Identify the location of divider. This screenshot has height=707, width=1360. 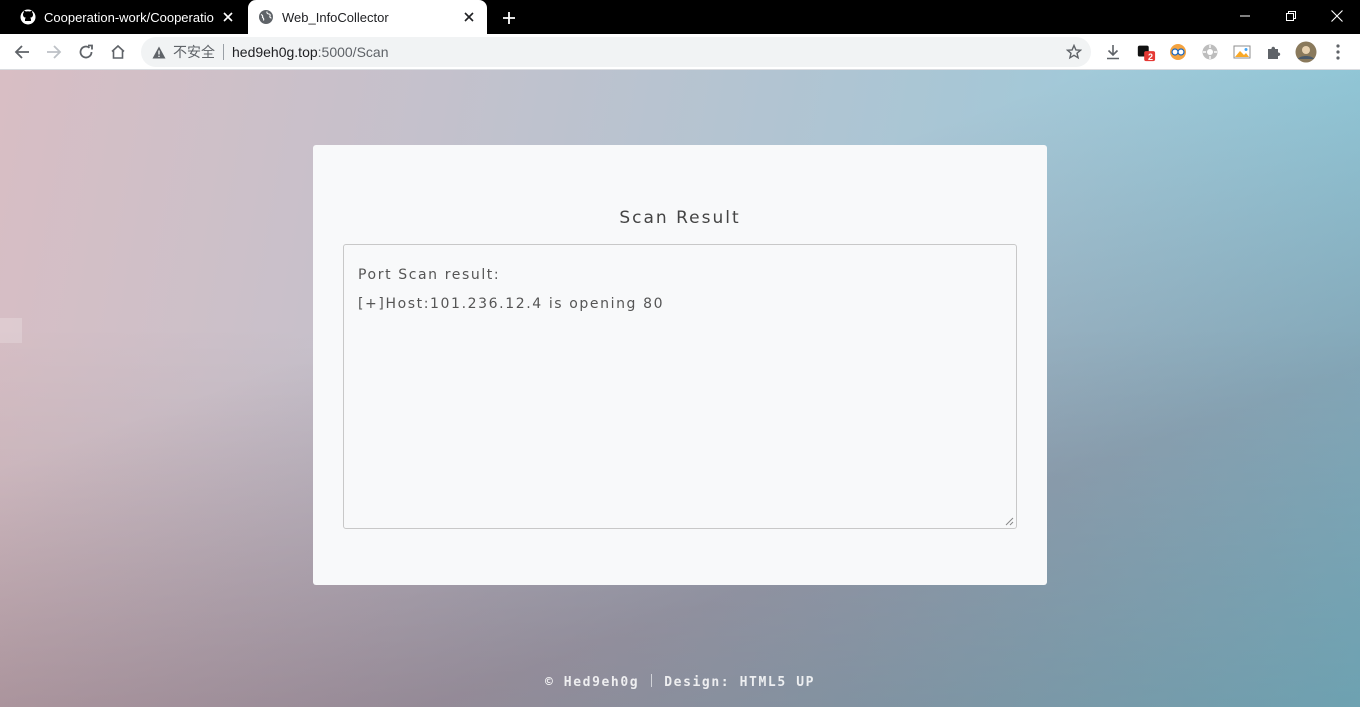
(223, 52).